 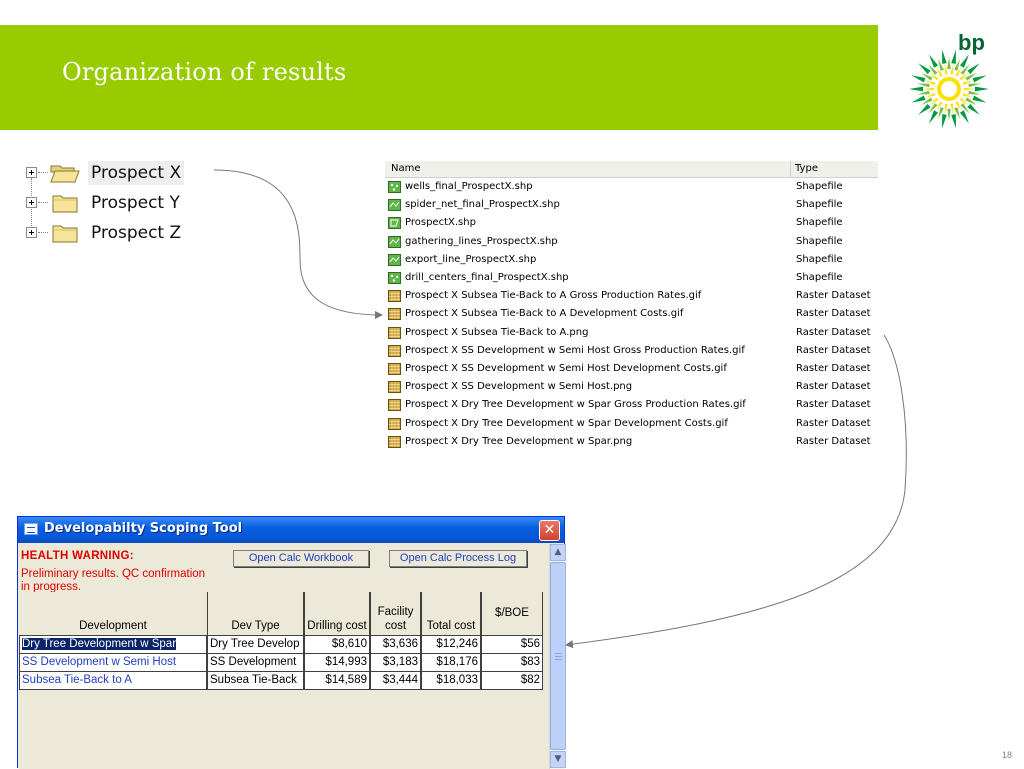 What do you see at coordinates (949, 89) in the screenshot?
I see `bp-helios-logo-icon` at bounding box center [949, 89].